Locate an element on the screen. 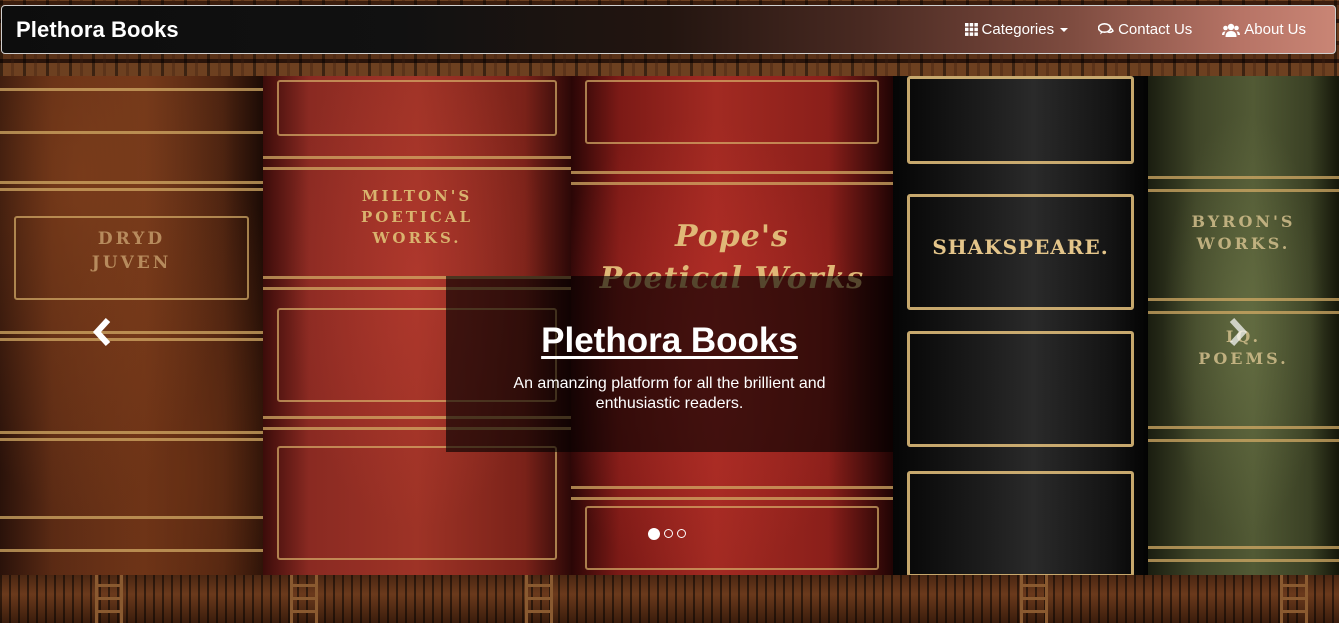  spine-label-2: MILTON'S POETICAL WORKS. is located at coordinates (417, 217).